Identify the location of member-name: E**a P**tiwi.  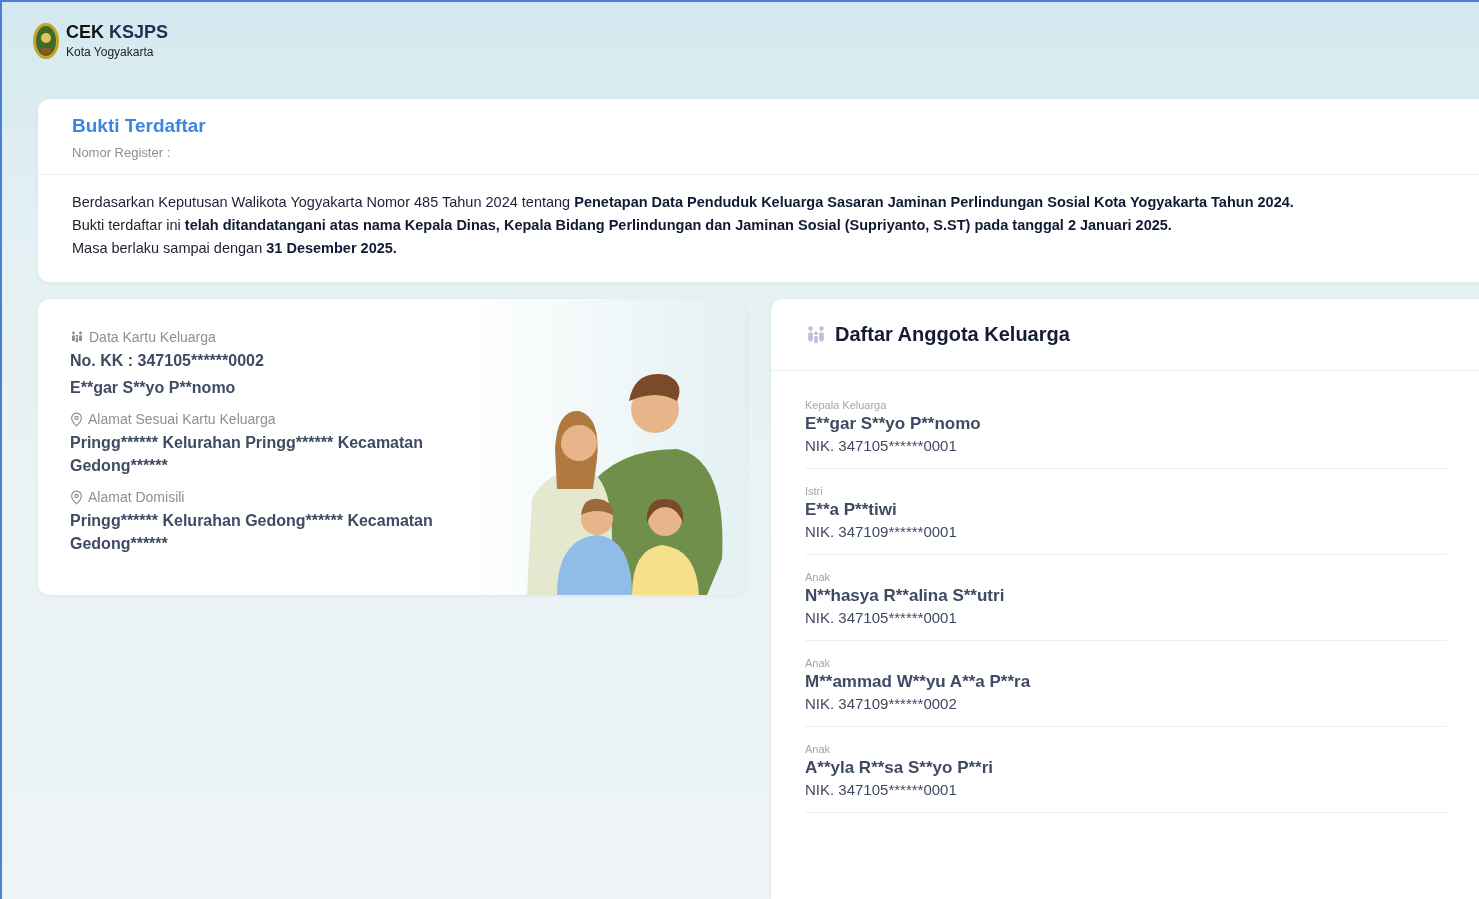
(851, 510).